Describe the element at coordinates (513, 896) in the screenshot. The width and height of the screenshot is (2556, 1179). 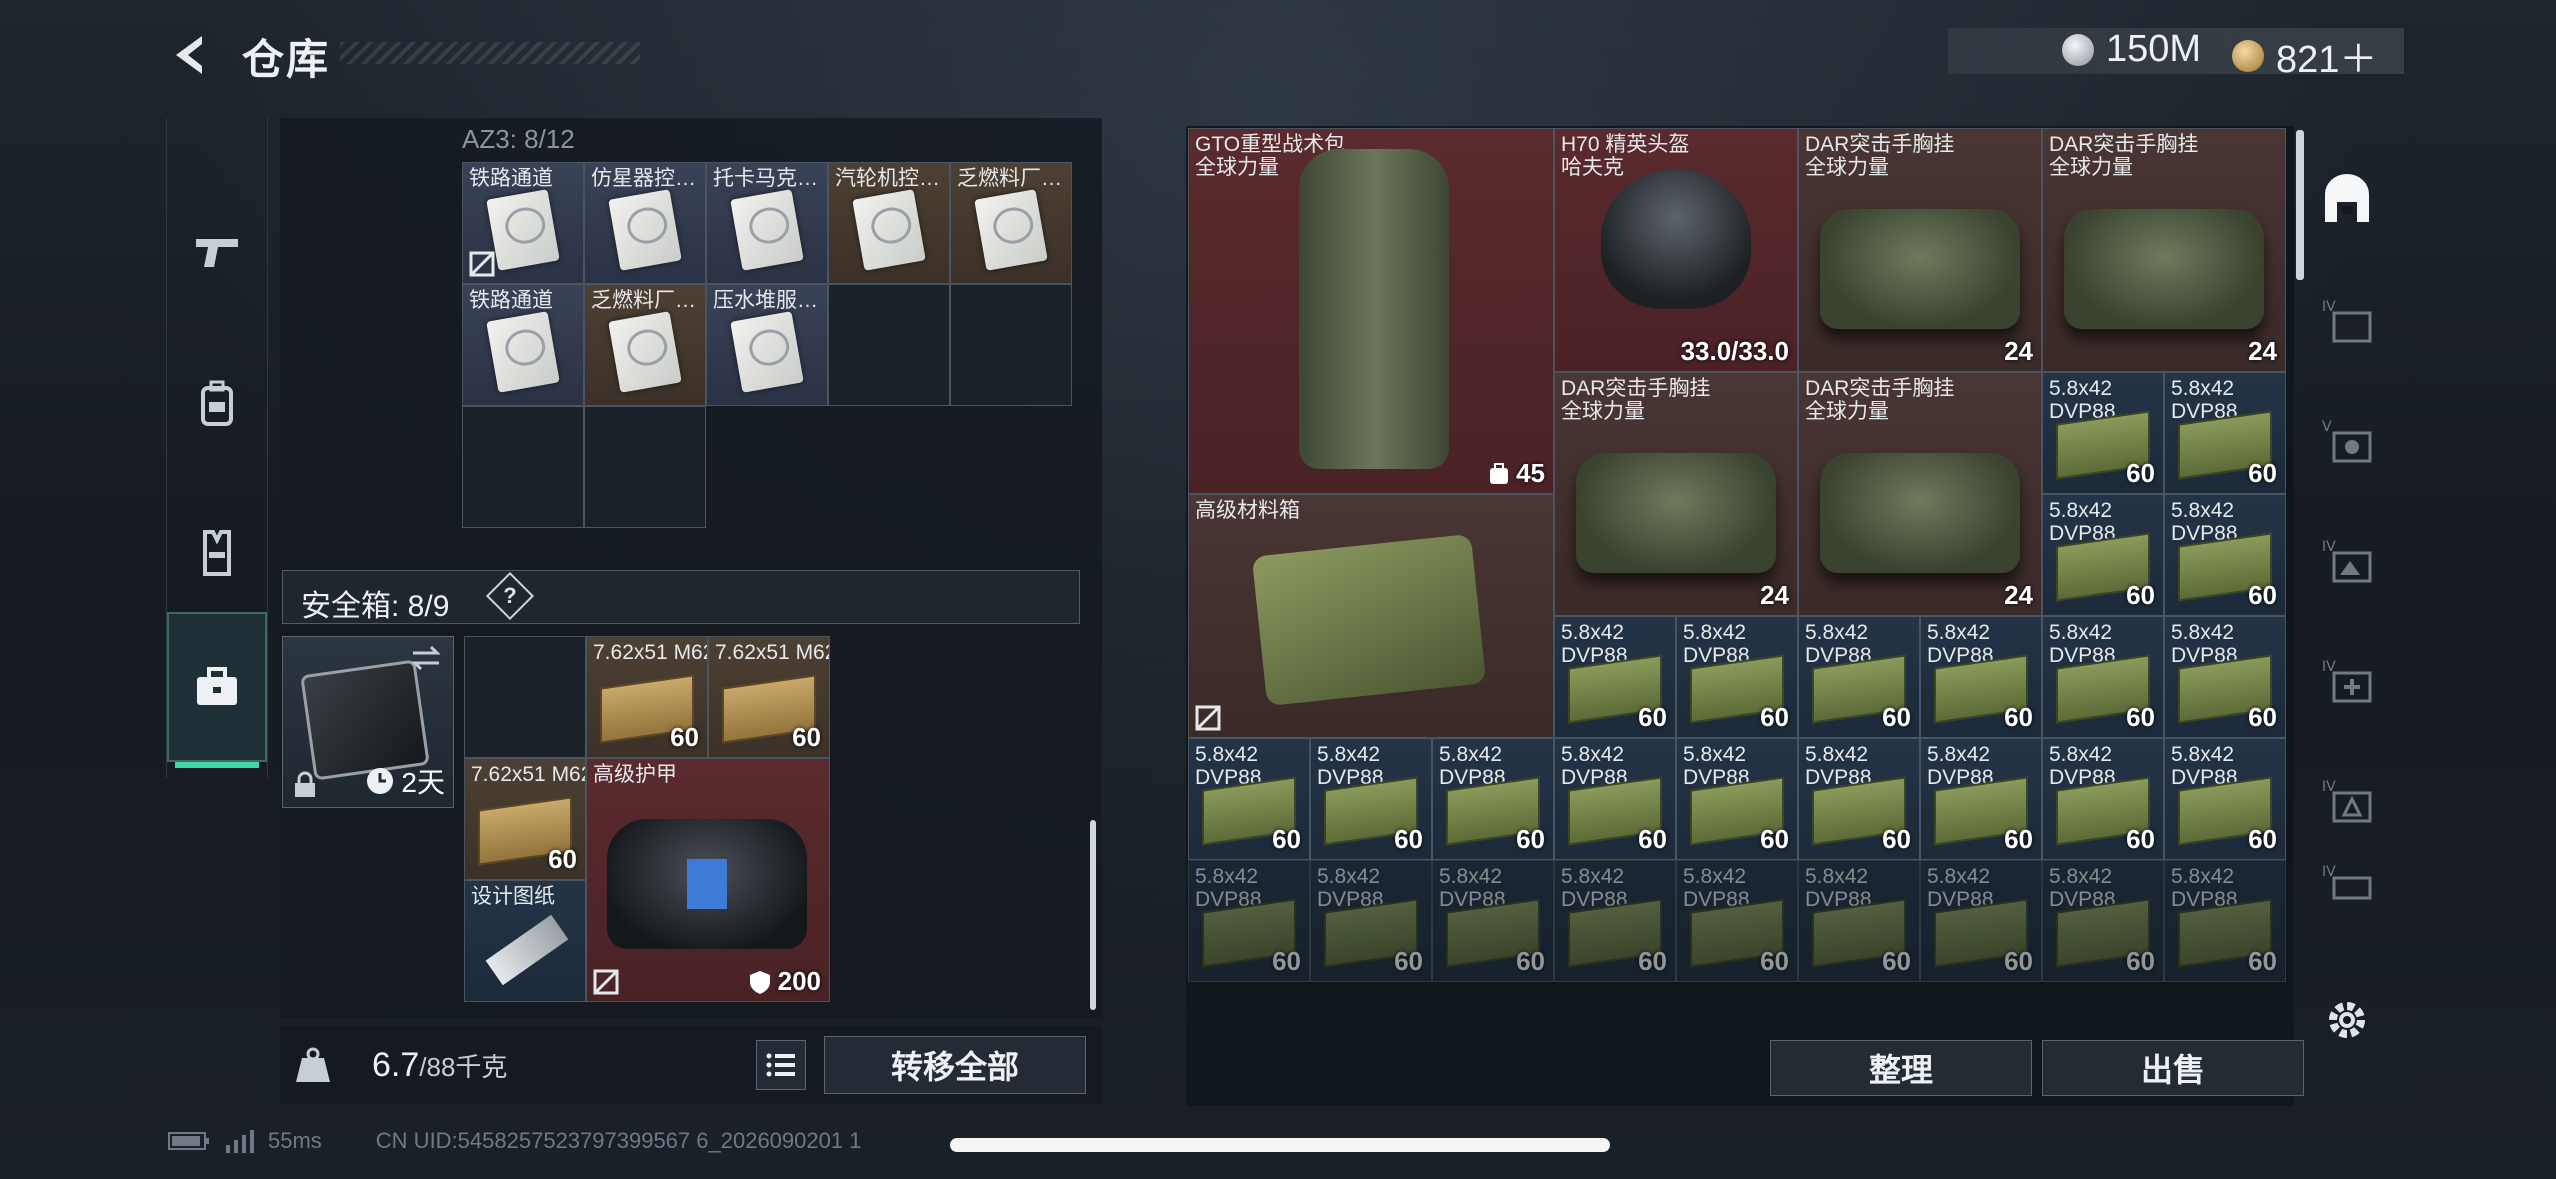
I see `item-label: 设计图纸` at that location.